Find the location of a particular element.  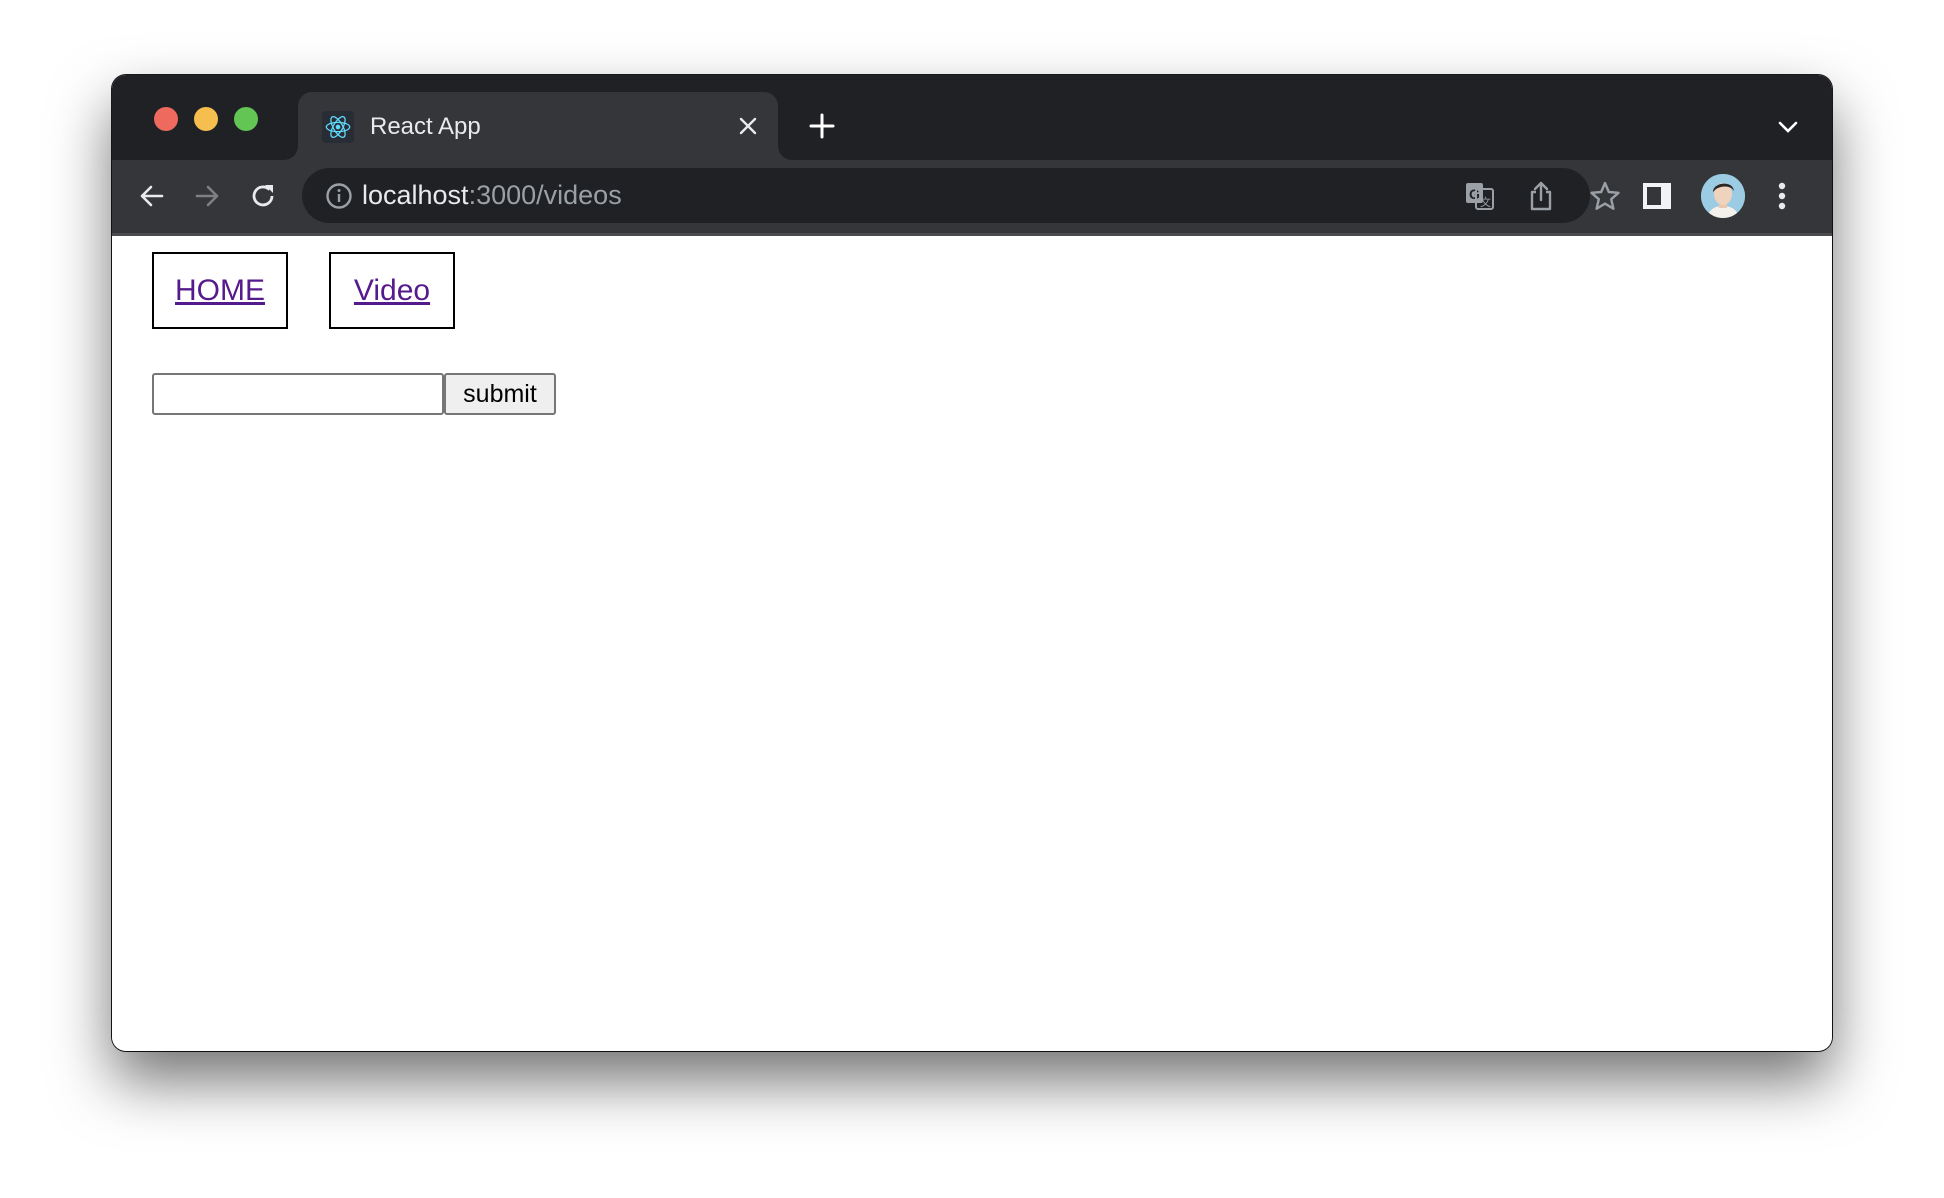

nav-item-home: HOME is located at coordinates (220, 290).